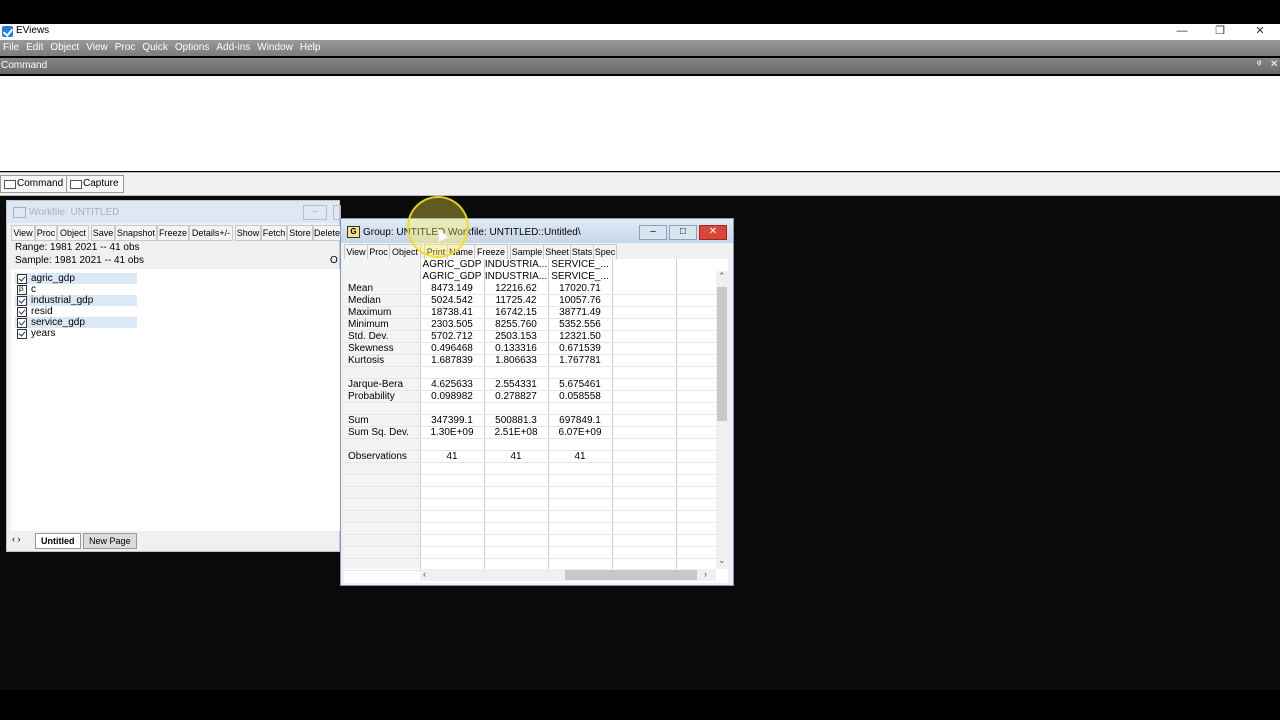 This screenshot has width=1280, height=720. I want to click on tab-command: Command, so click(34, 184).